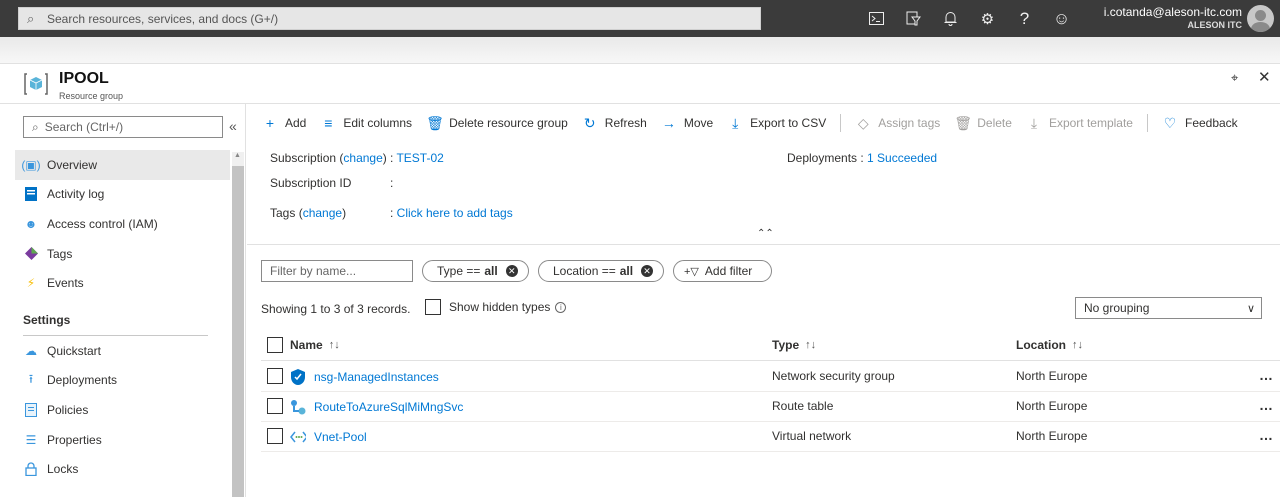 The image size is (1280, 497). I want to click on sidebar-section-settings: Settings, so click(47, 320).